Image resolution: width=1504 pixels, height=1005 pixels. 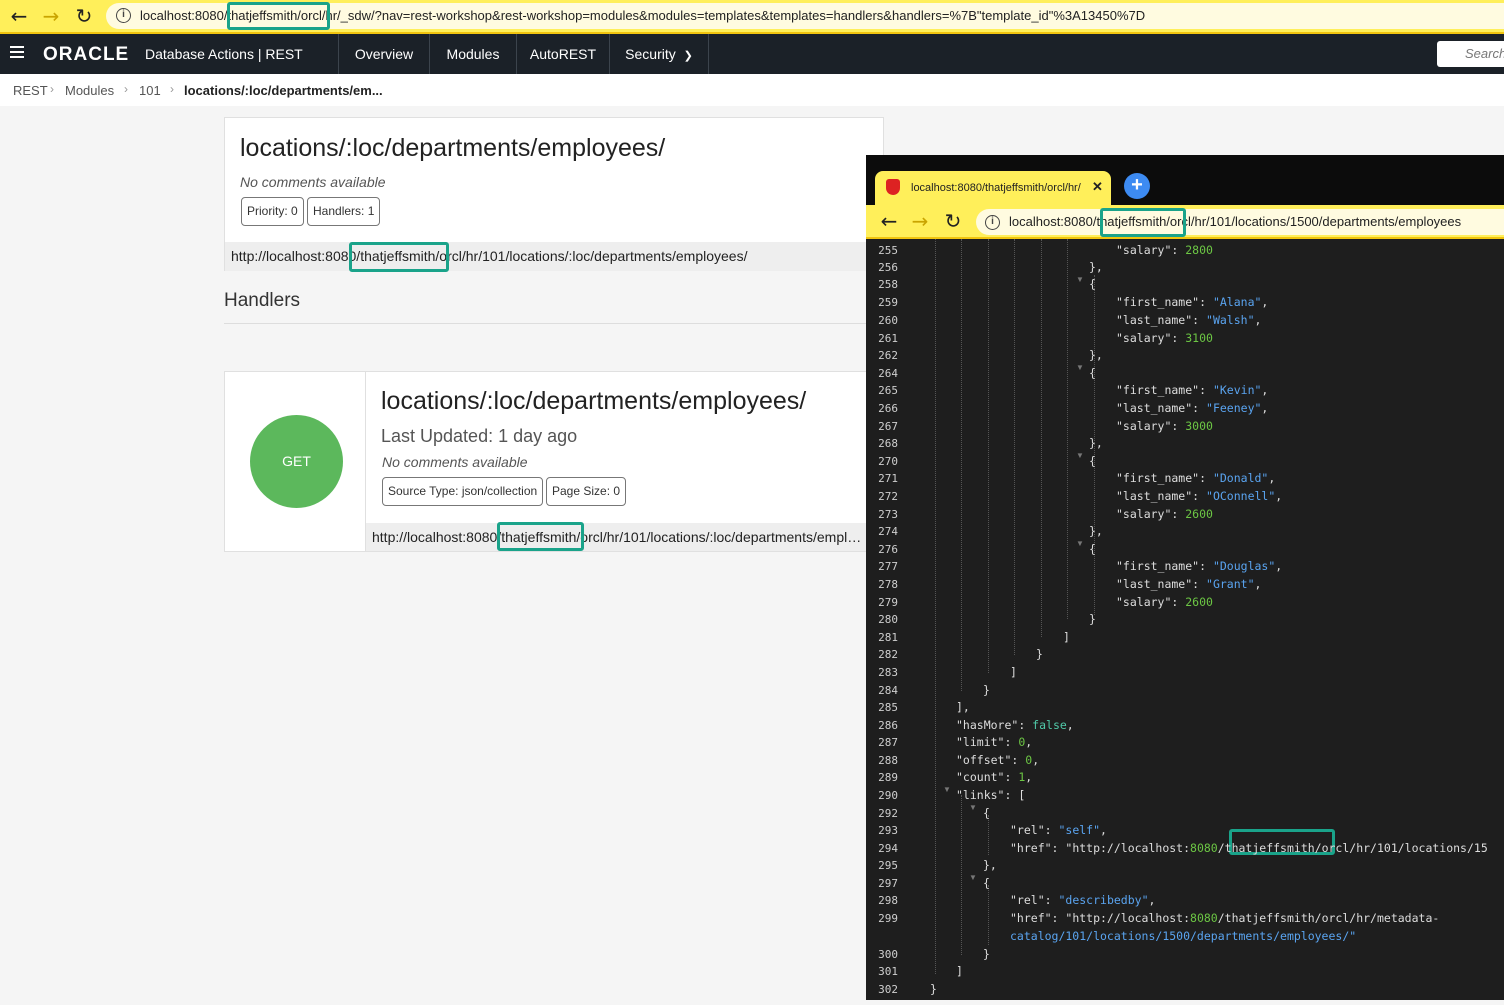 I want to click on close-icon: ✕, so click(x=1097, y=187).